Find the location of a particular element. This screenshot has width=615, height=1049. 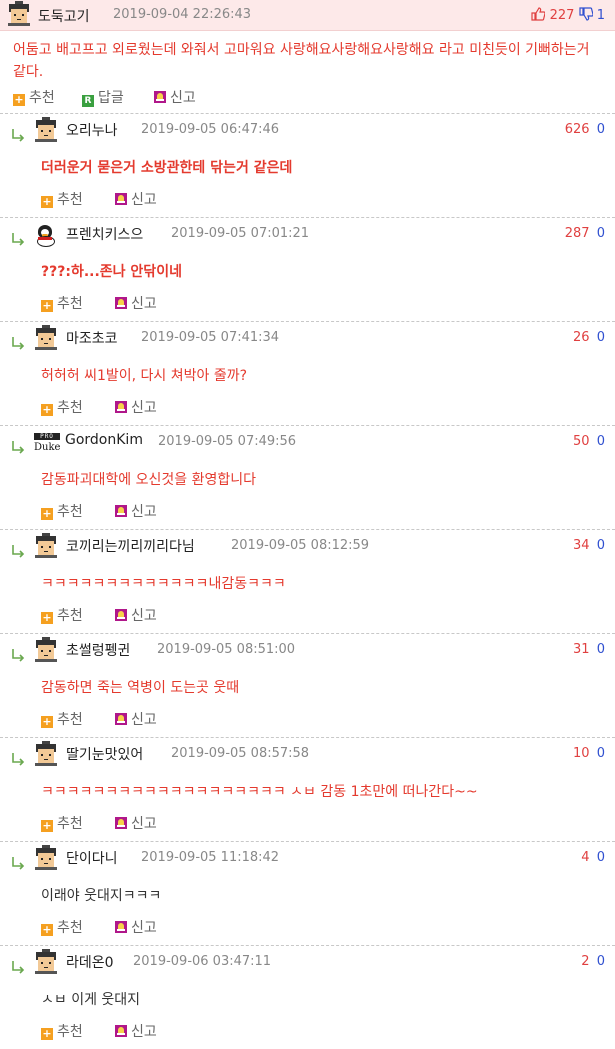

comment-upvote-count: 26 is located at coordinates (581, 337).